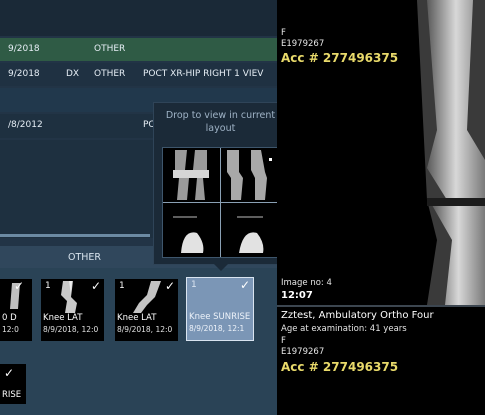 Image resolution: width=485 pixels, height=415 pixels. What do you see at coordinates (75, 235) in the screenshot?
I see `horizontal-scrollbar` at bounding box center [75, 235].